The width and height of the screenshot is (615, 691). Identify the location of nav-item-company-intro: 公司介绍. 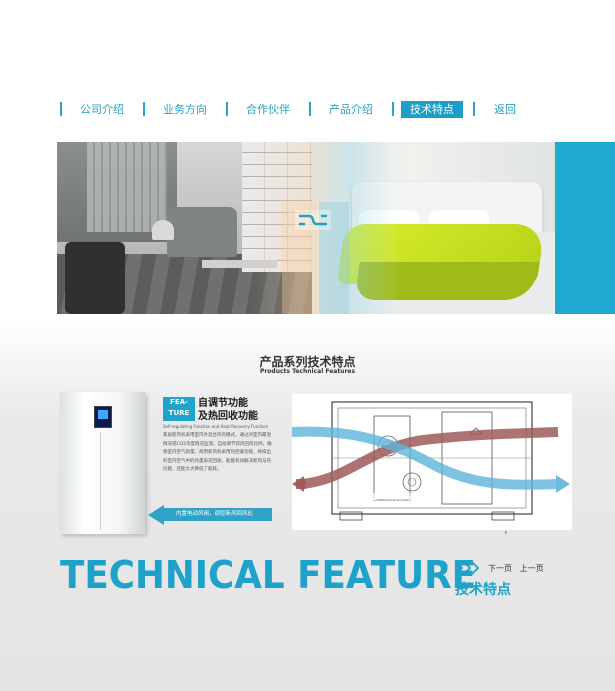
(102, 109).